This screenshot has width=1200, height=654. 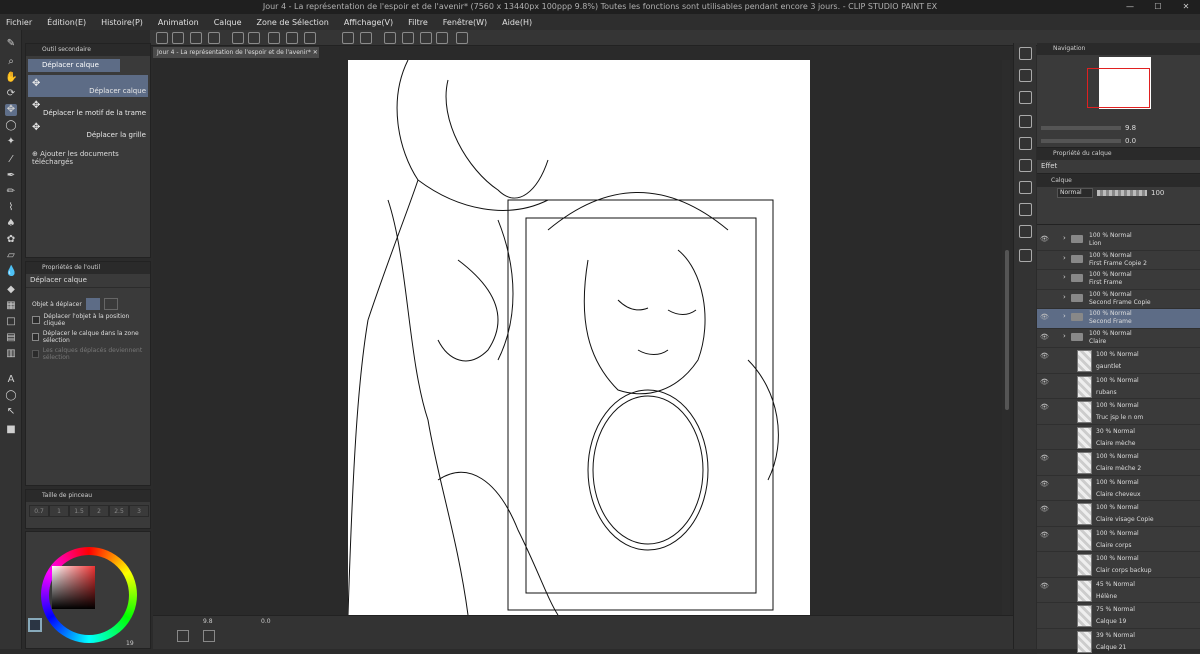 What do you see at coordinates (310, 38) in the screenshot?
I see `deselect-icon` at bounding box center [310, 38].